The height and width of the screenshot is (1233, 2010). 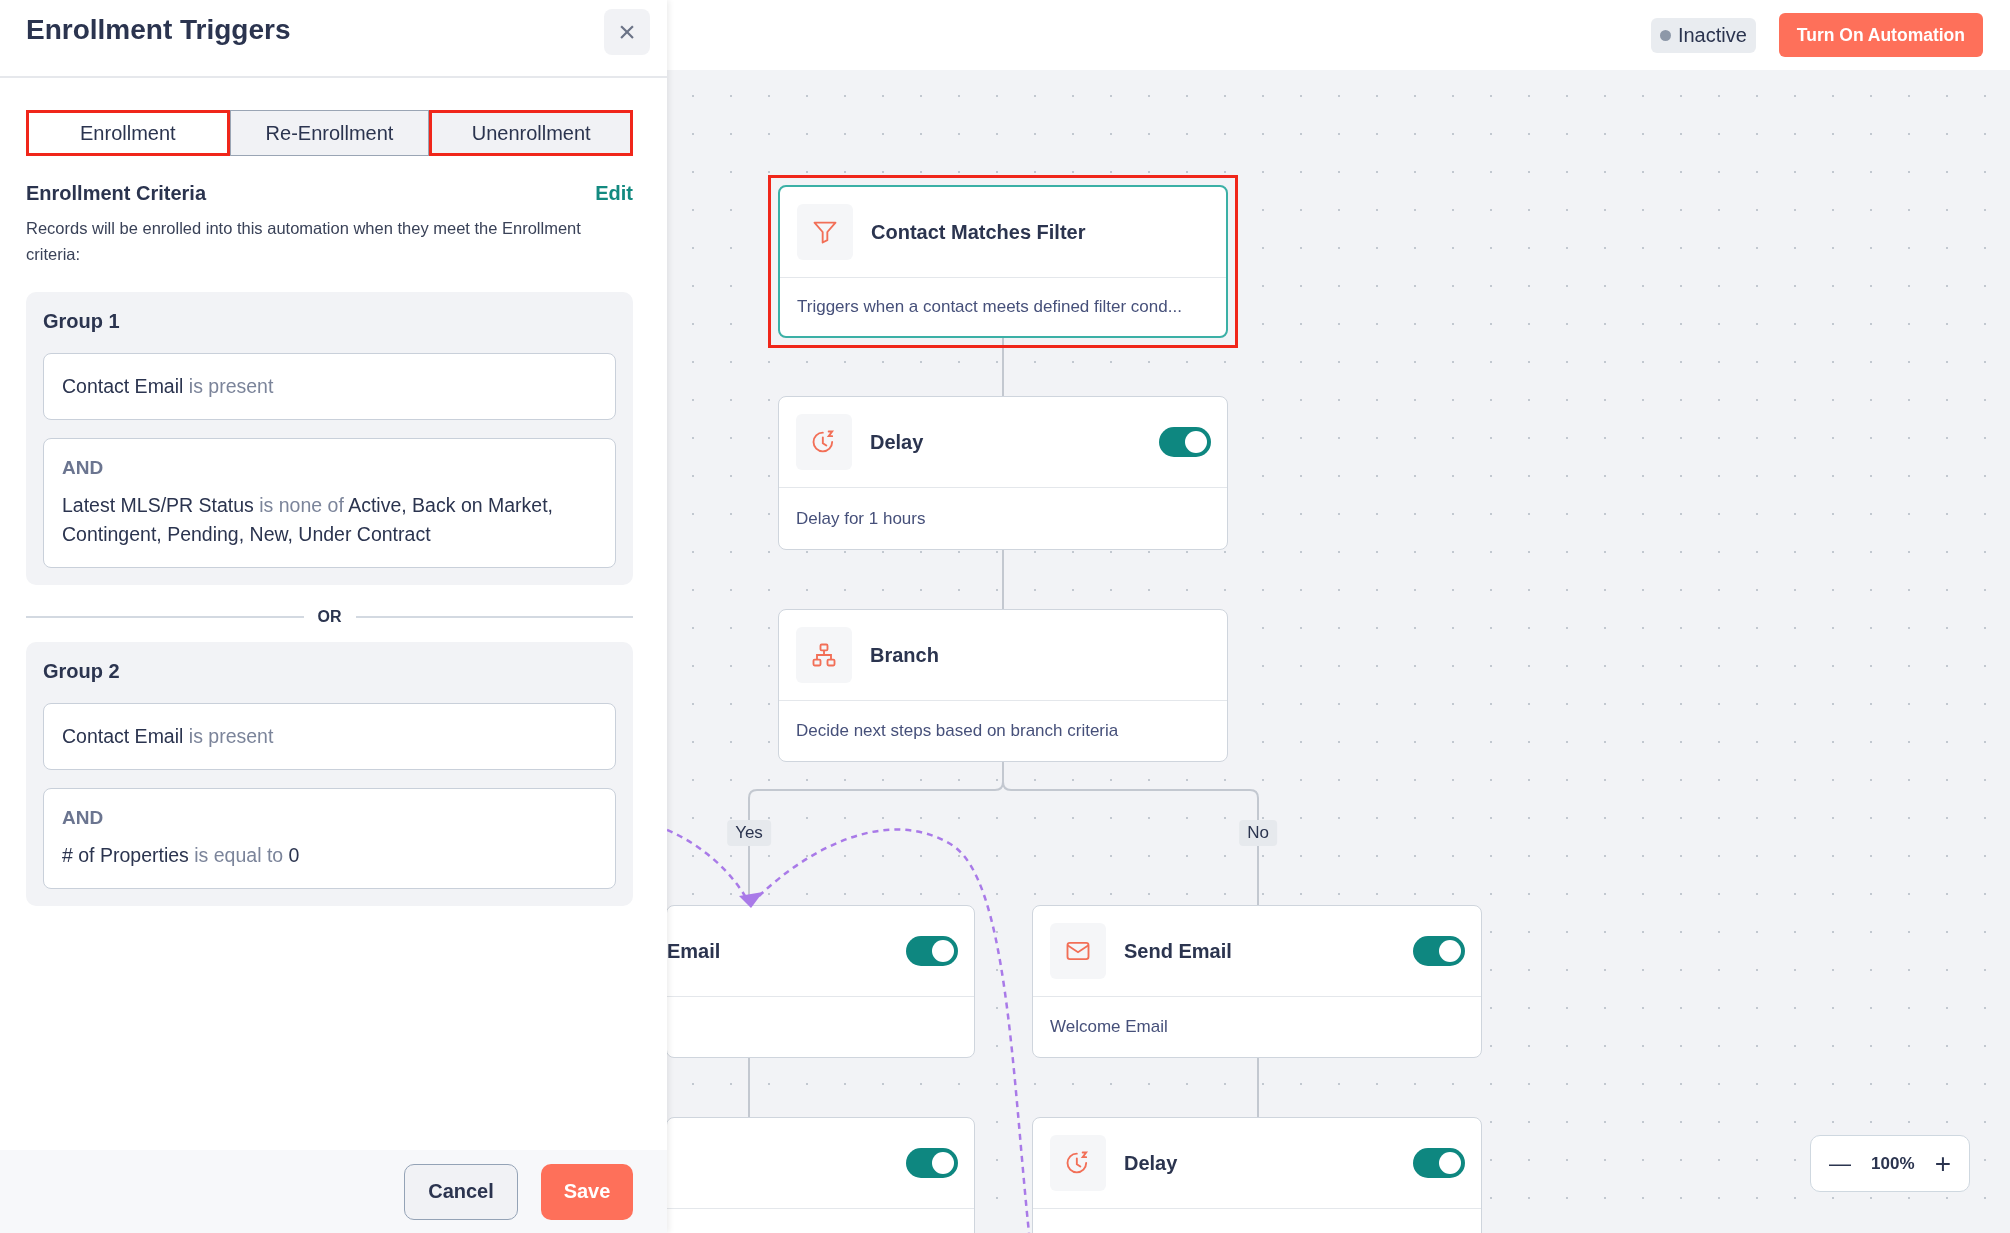 I want to click on hierarchy-icon, so click(x=824, y=655).